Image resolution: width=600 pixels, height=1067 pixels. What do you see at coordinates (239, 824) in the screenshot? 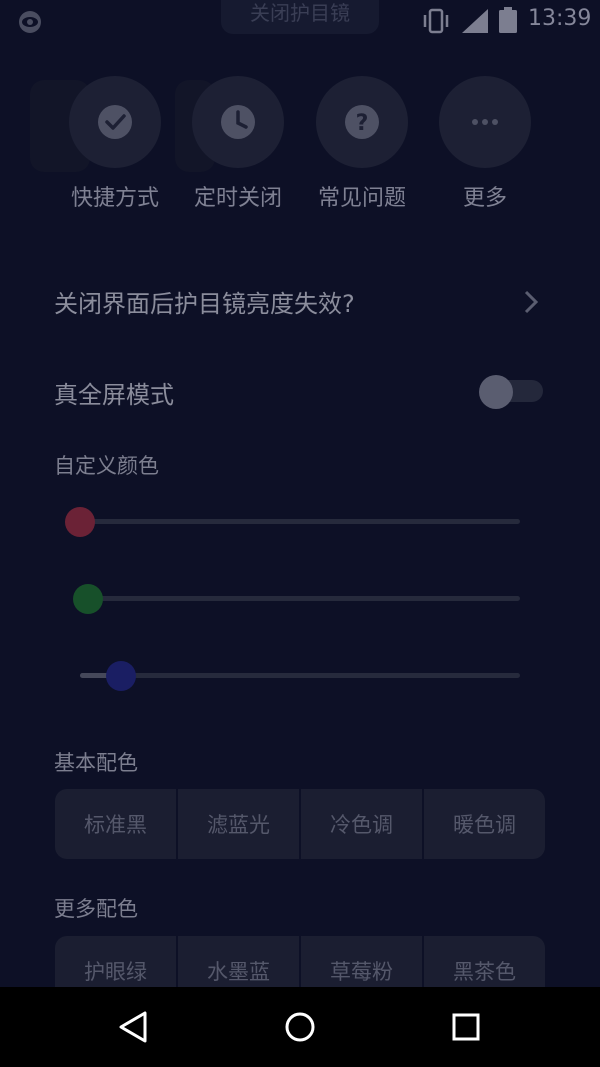
I see `preset-blue-filter: 滤蓝光` at bounding box center [239, 824].